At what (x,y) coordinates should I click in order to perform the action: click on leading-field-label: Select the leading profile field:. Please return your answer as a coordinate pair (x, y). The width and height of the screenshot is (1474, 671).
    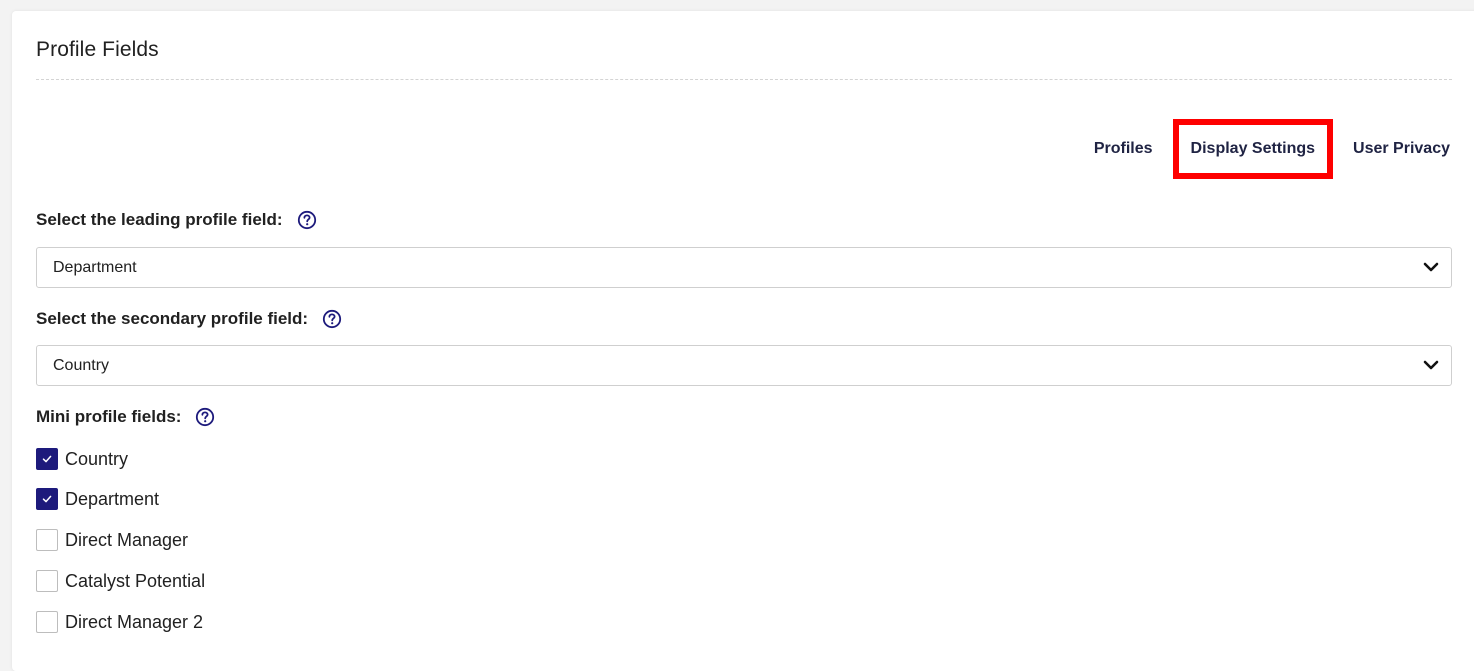
    Looking at the image, I should click on (159, 219).